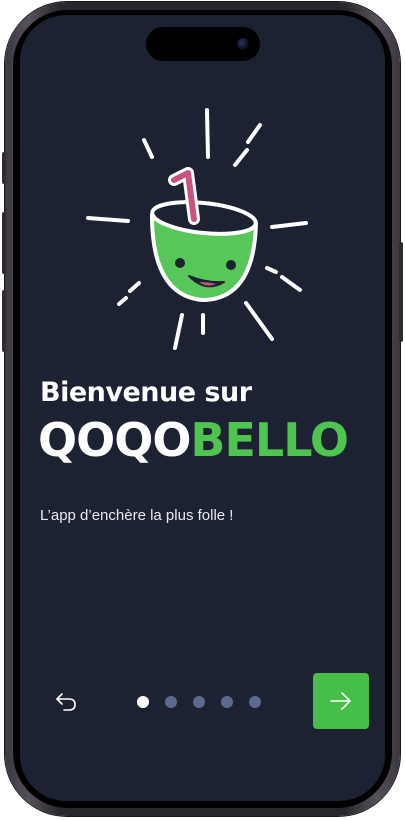  I want to click on arrow-right-icon, so click(340, 701).